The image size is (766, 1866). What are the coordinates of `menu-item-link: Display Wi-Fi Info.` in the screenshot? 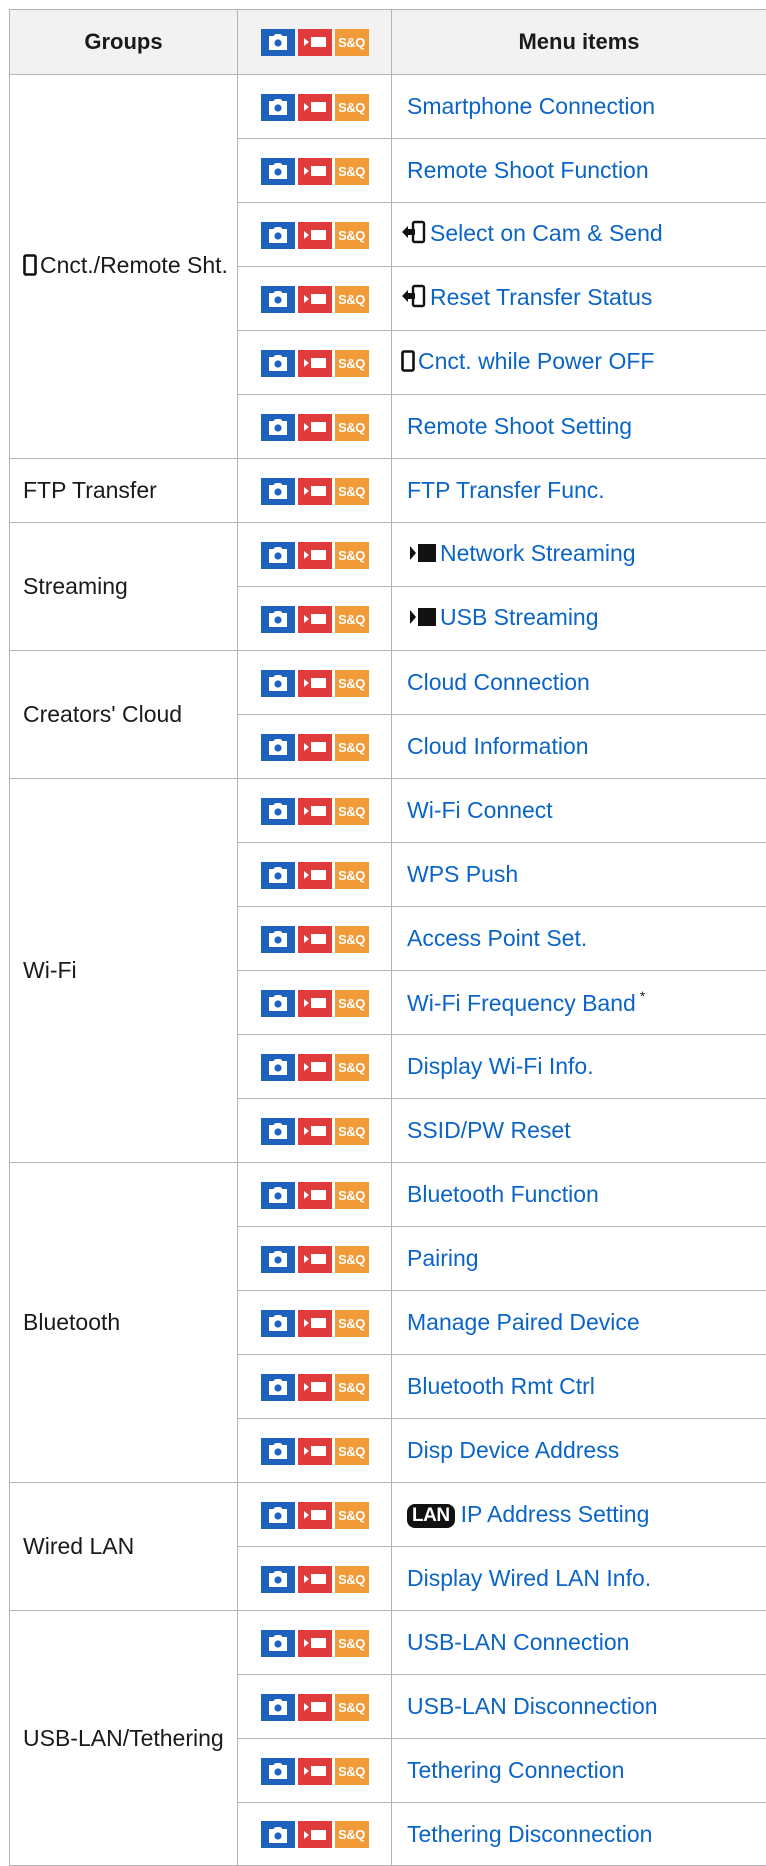 It's located at (500, 1066).